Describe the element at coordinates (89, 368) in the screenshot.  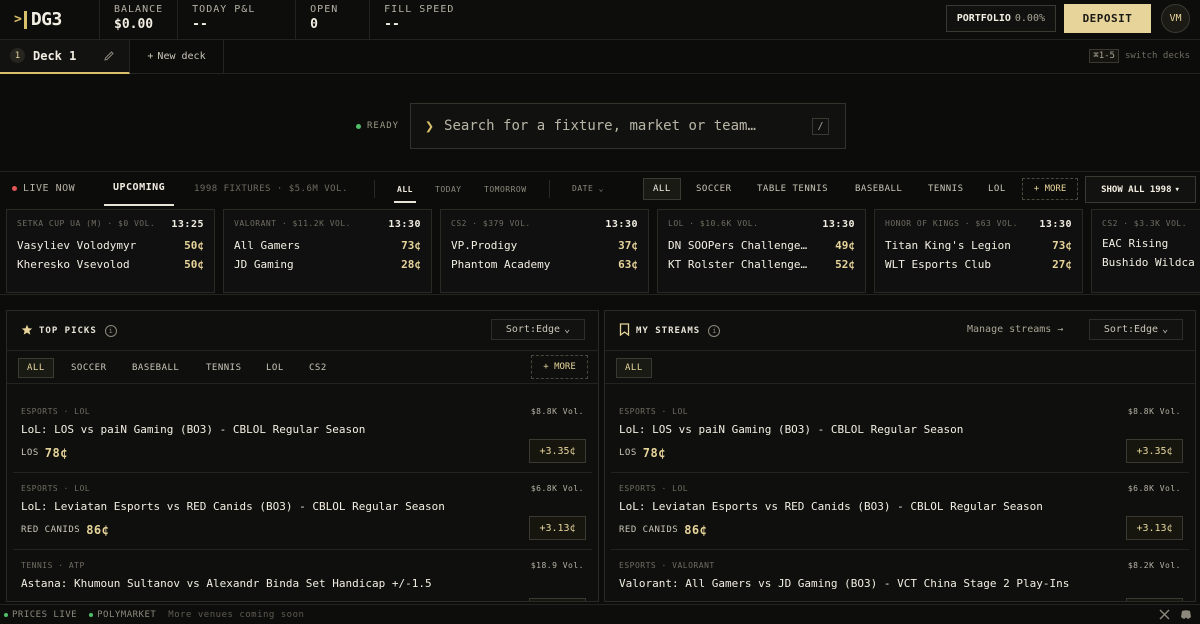
I see `chip-soccer: SOCCER` at that location.